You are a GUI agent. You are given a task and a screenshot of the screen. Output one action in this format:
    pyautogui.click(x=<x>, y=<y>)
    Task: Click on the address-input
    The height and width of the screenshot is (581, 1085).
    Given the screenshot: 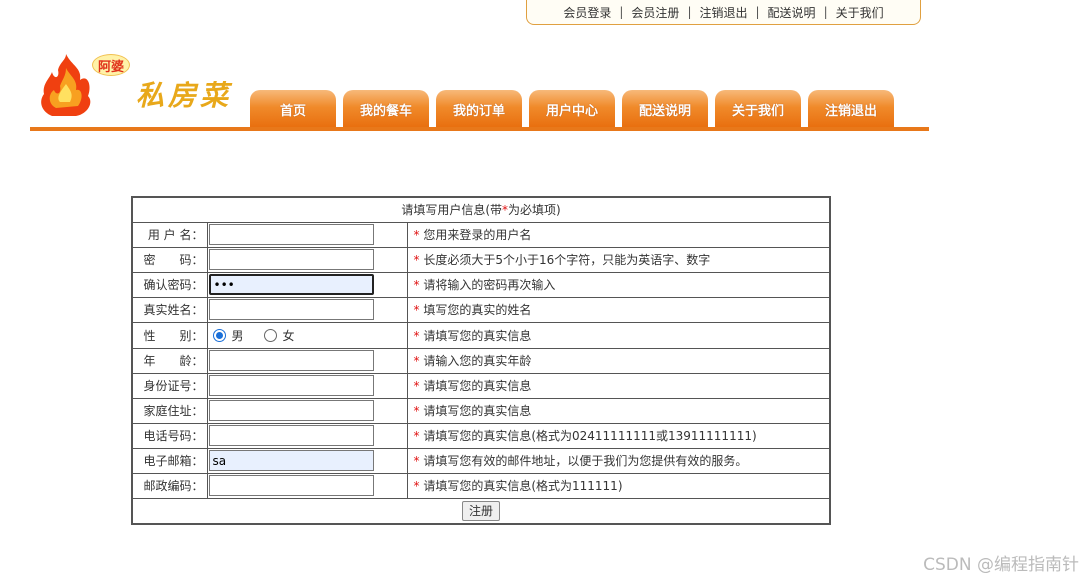 What is the action you would take?
    pyautogui.click(x=291, y=410)
    